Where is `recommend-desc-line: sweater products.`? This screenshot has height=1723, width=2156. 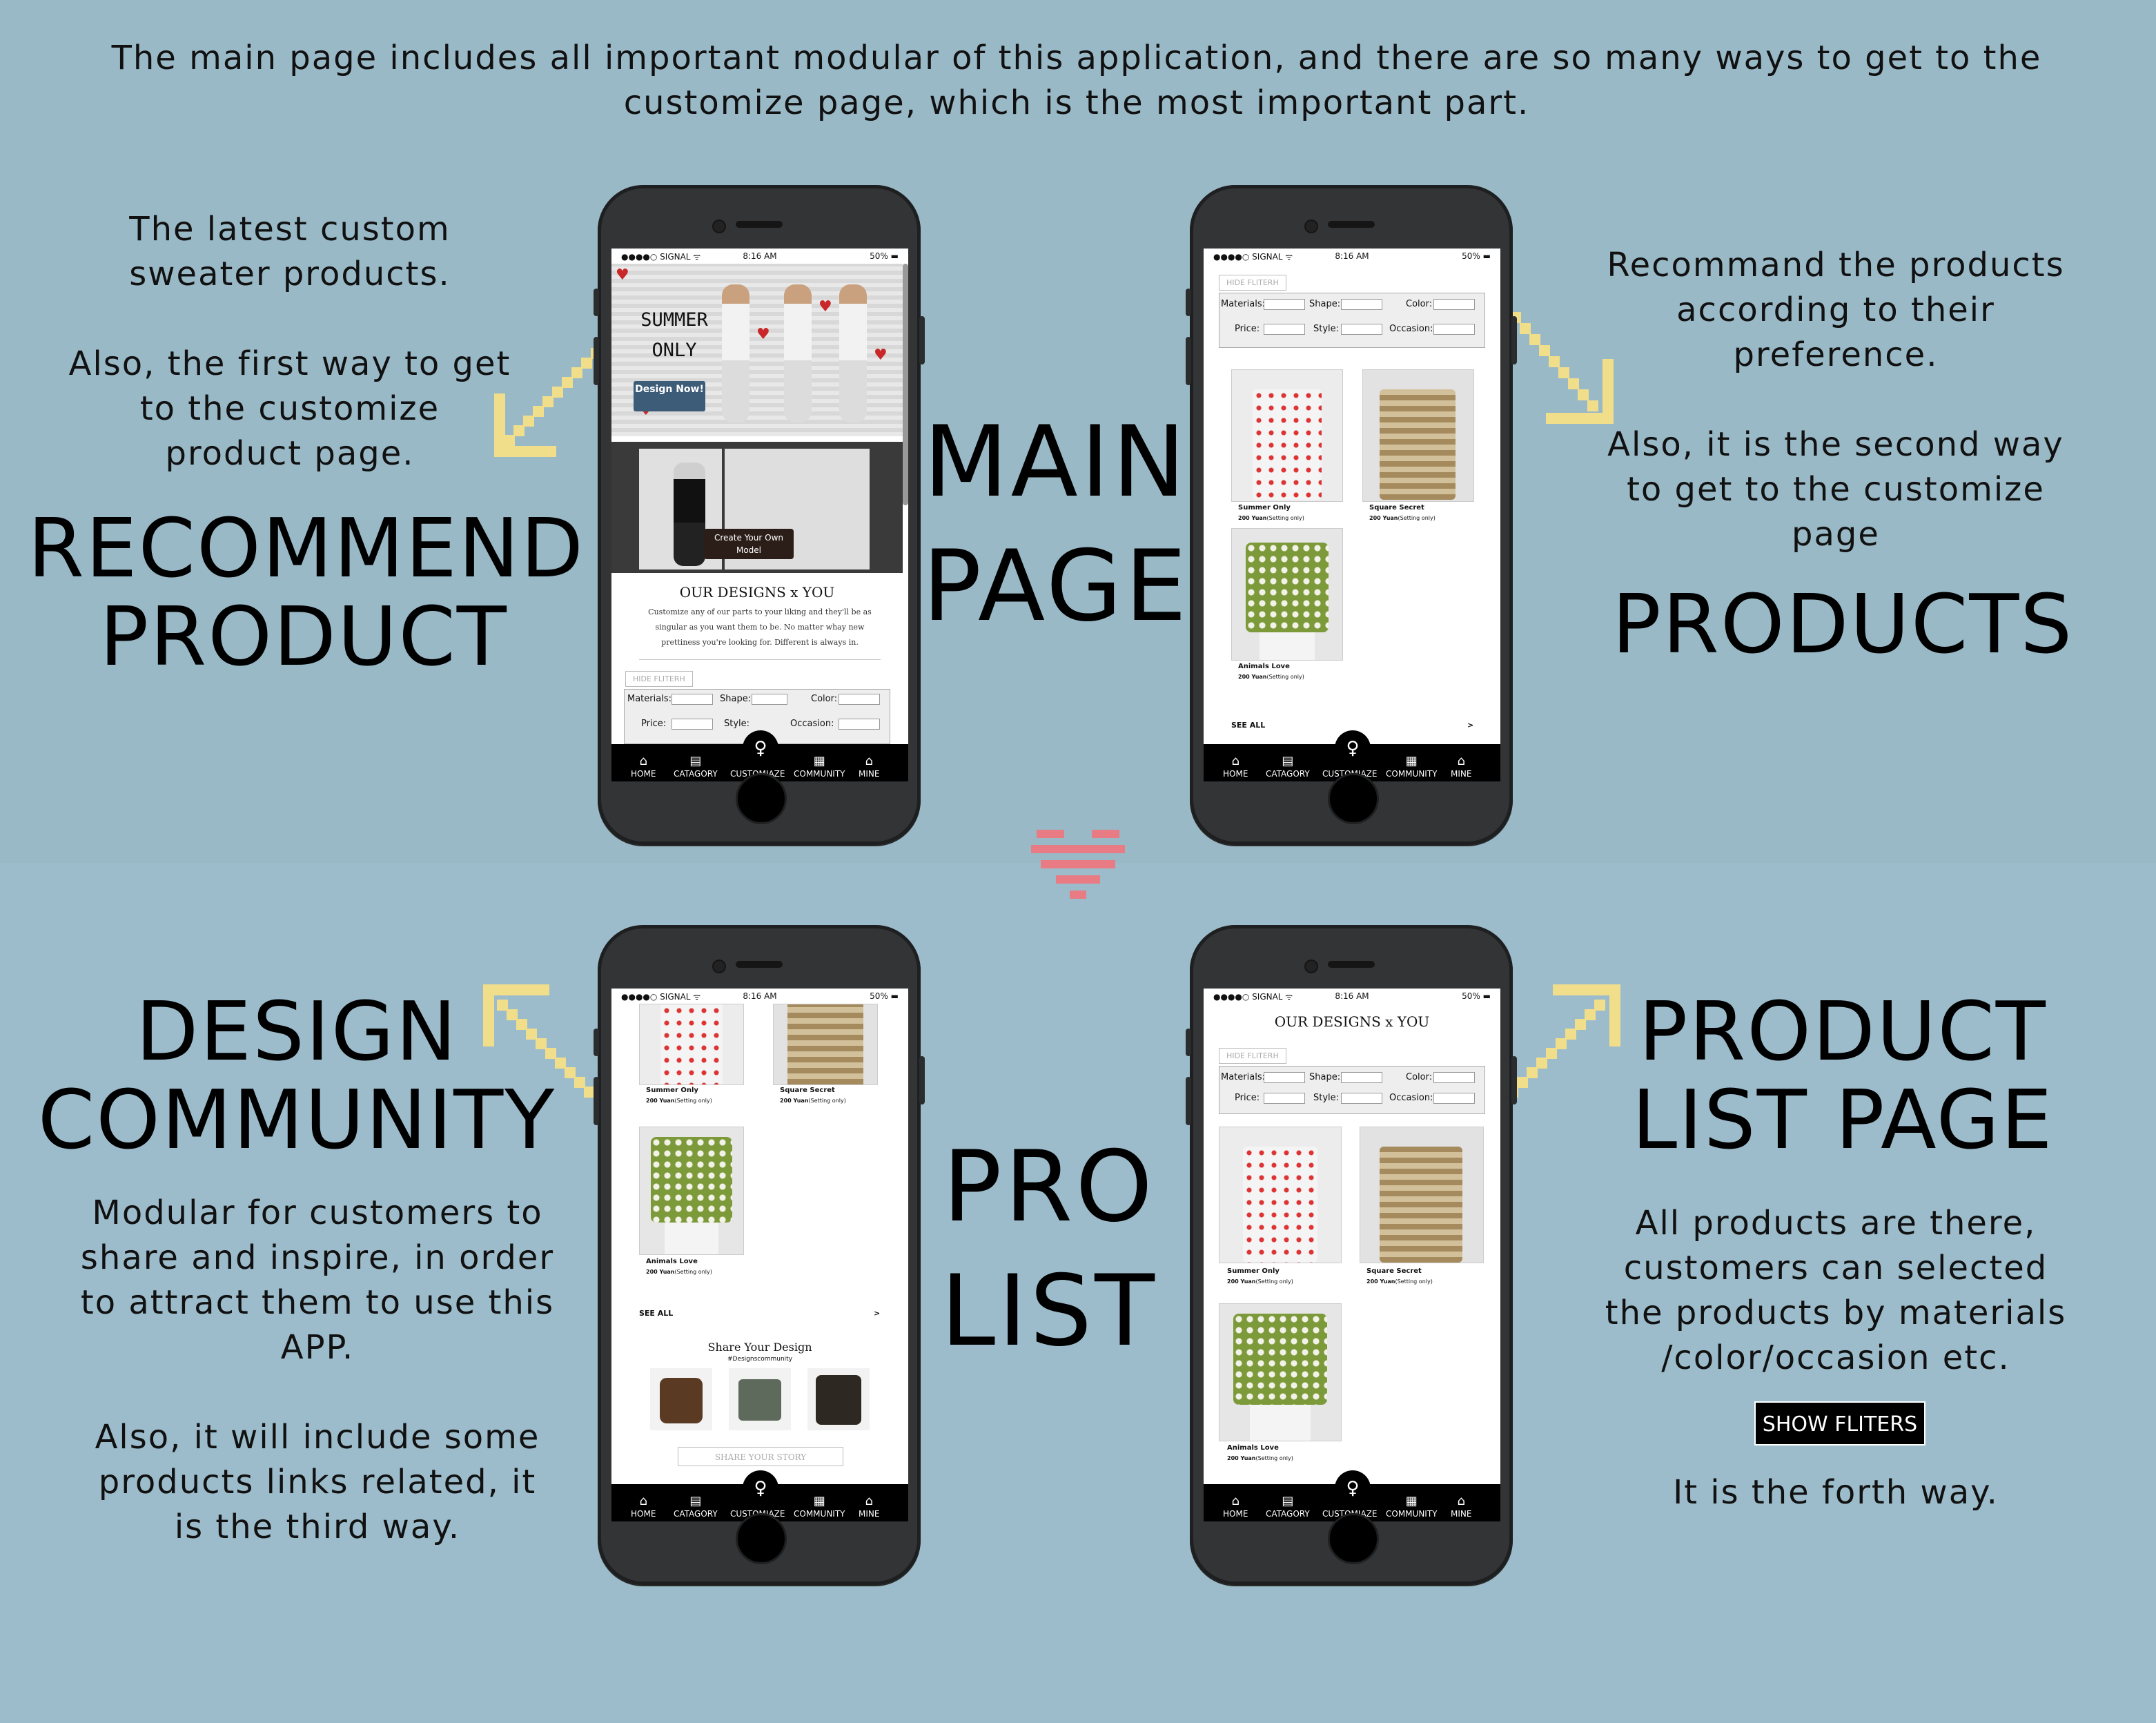 recommend-desc-line: sweater products. is located at coordinates (290, 274).